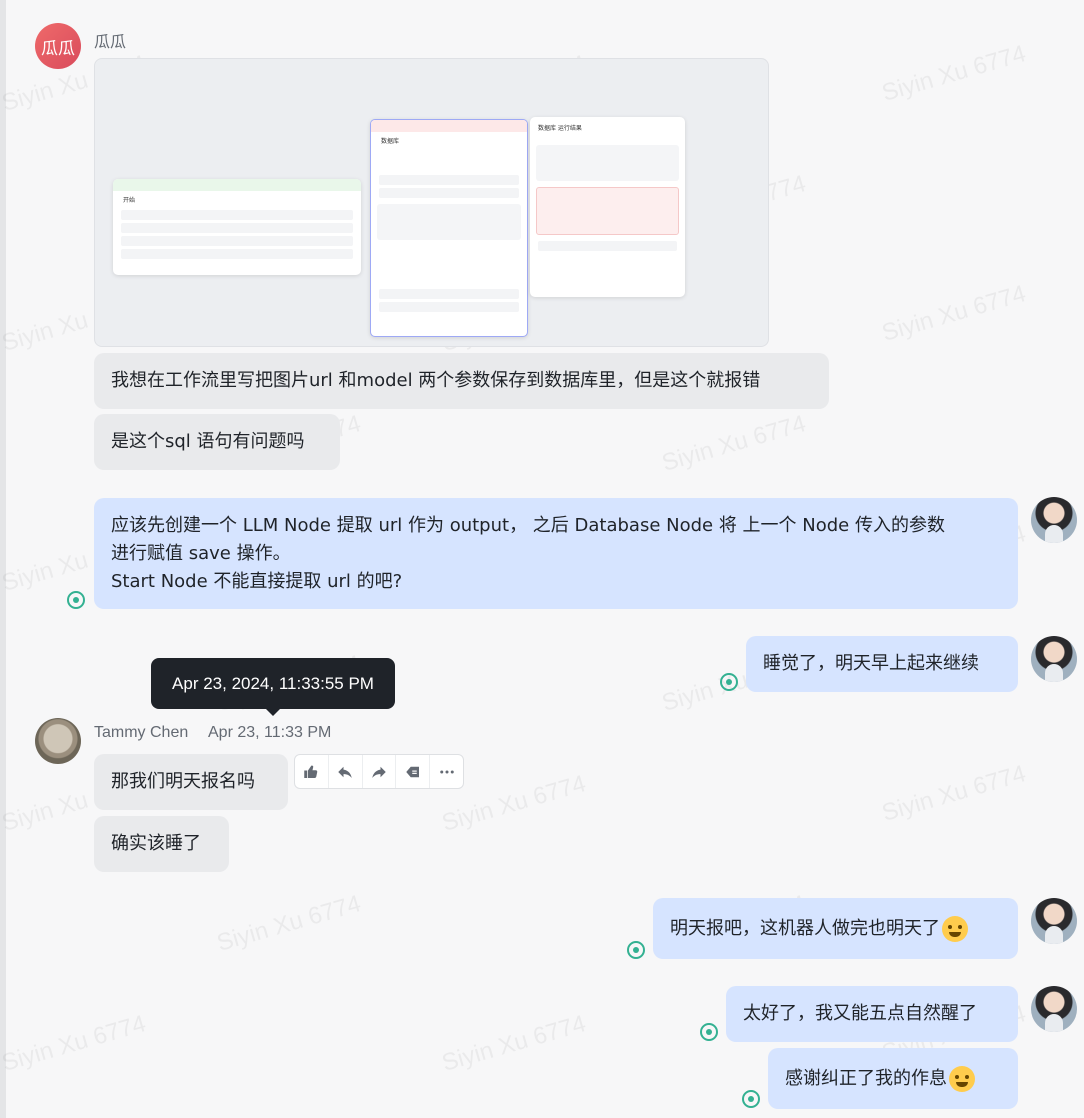 The image size is (1084, 1118). I want to click on sweat-smile-emoji-icon, so click(955, 928).